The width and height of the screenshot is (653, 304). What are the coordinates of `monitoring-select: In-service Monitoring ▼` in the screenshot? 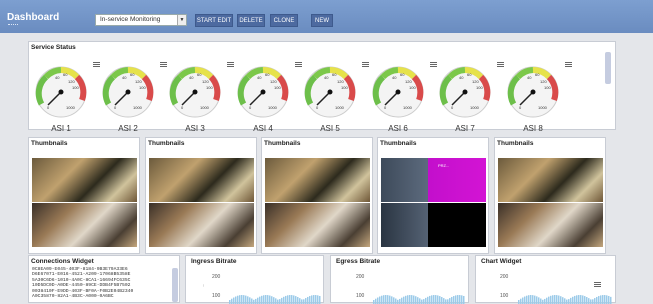 It's located at (141, 20).